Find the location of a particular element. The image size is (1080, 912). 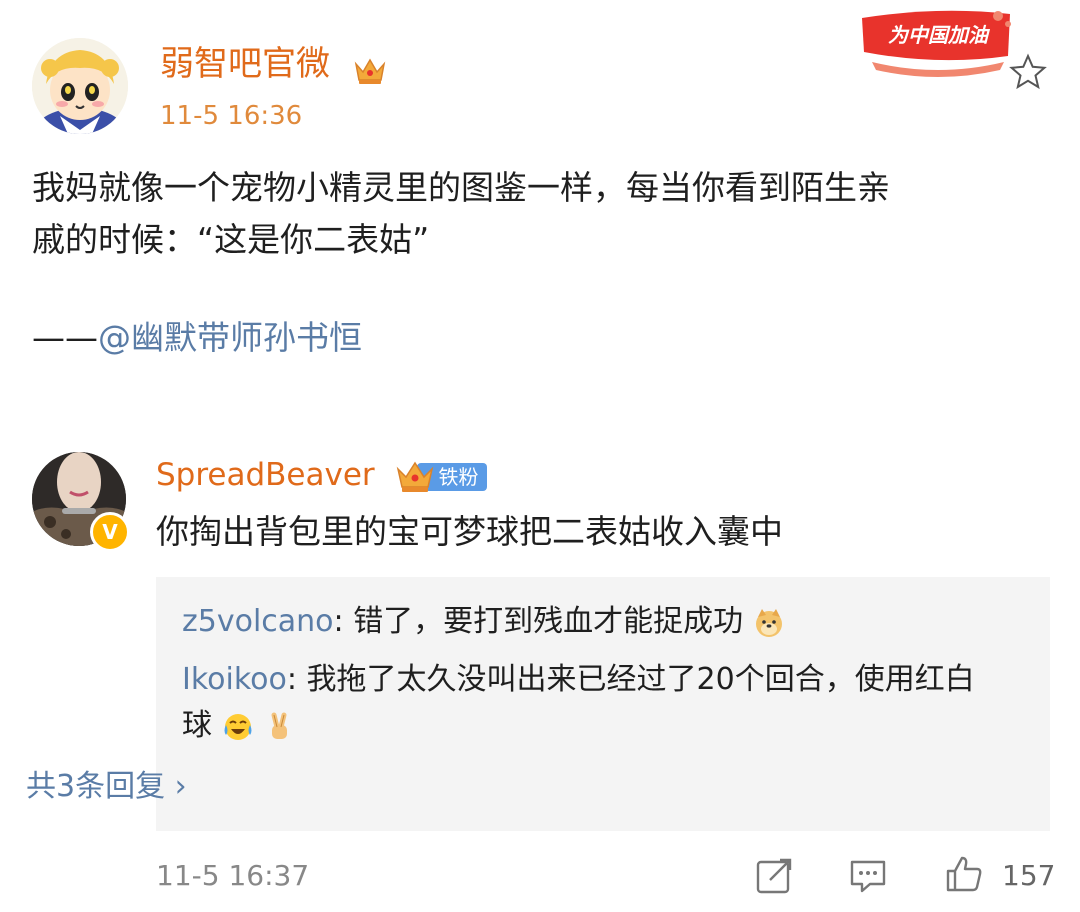

reply-item: z5volcano: 错了，要打到残血才能捉成功 is located at coordinates (607, 622).